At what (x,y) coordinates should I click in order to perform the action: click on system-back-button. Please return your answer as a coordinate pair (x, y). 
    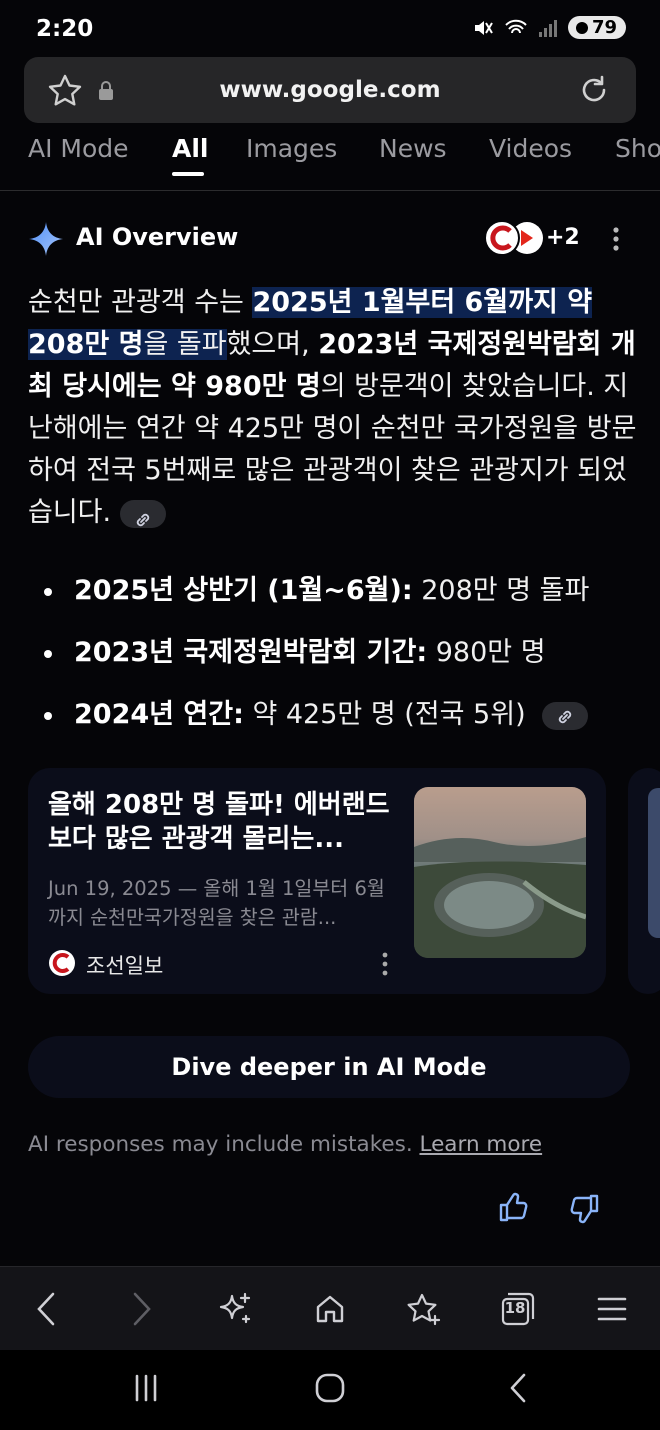
    Looking at the image, I should click on (518, 1388).